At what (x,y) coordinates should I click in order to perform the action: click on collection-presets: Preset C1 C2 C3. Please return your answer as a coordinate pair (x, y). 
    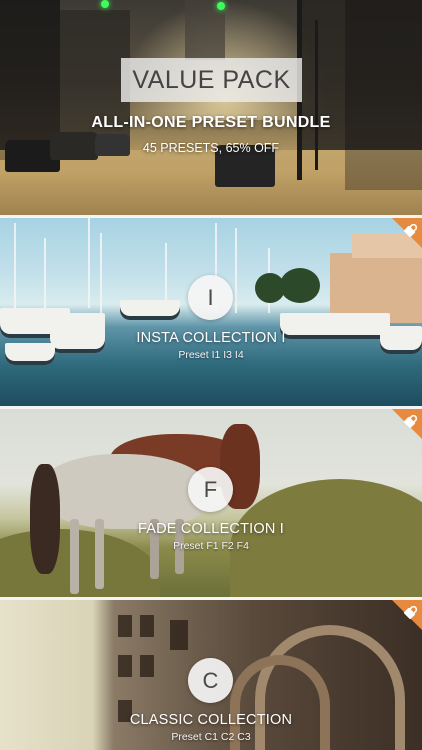
    Looking at the image, I should click on (211, 737).